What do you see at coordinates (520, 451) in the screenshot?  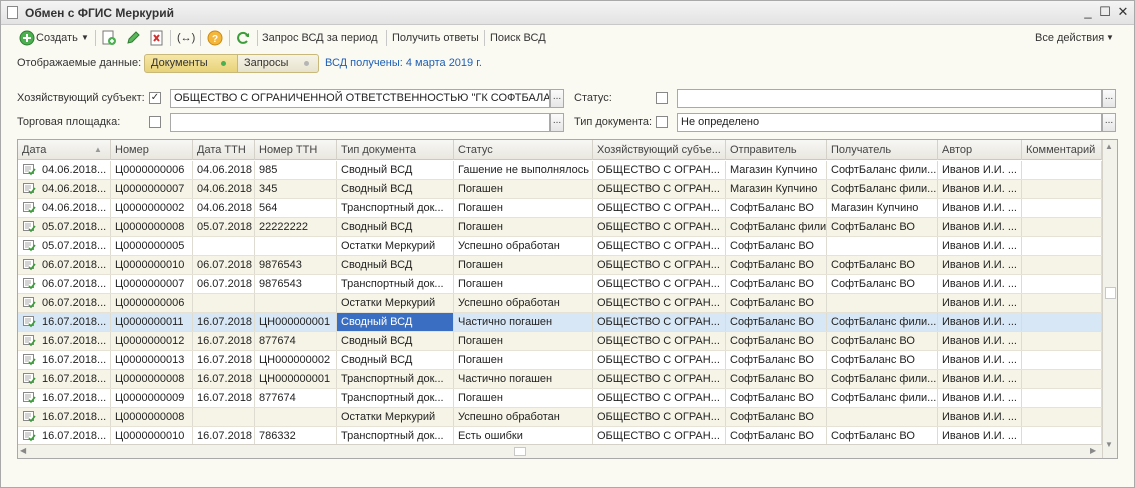 I see `hscroll-thumb` at bounding box center [520, 451].